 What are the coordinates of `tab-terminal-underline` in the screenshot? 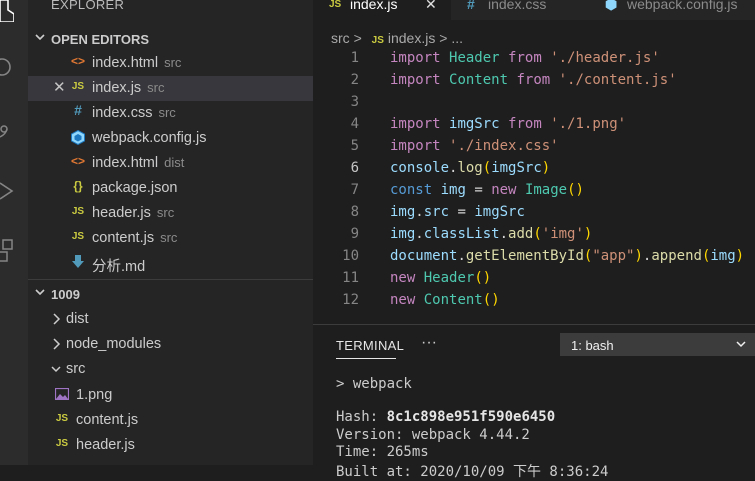 It's located at (366, 358).